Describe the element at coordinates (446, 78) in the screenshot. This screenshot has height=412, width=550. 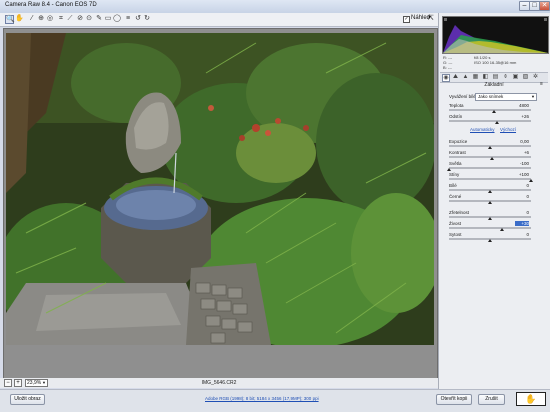
I see `basic-tab-icon: ◉` at that location.